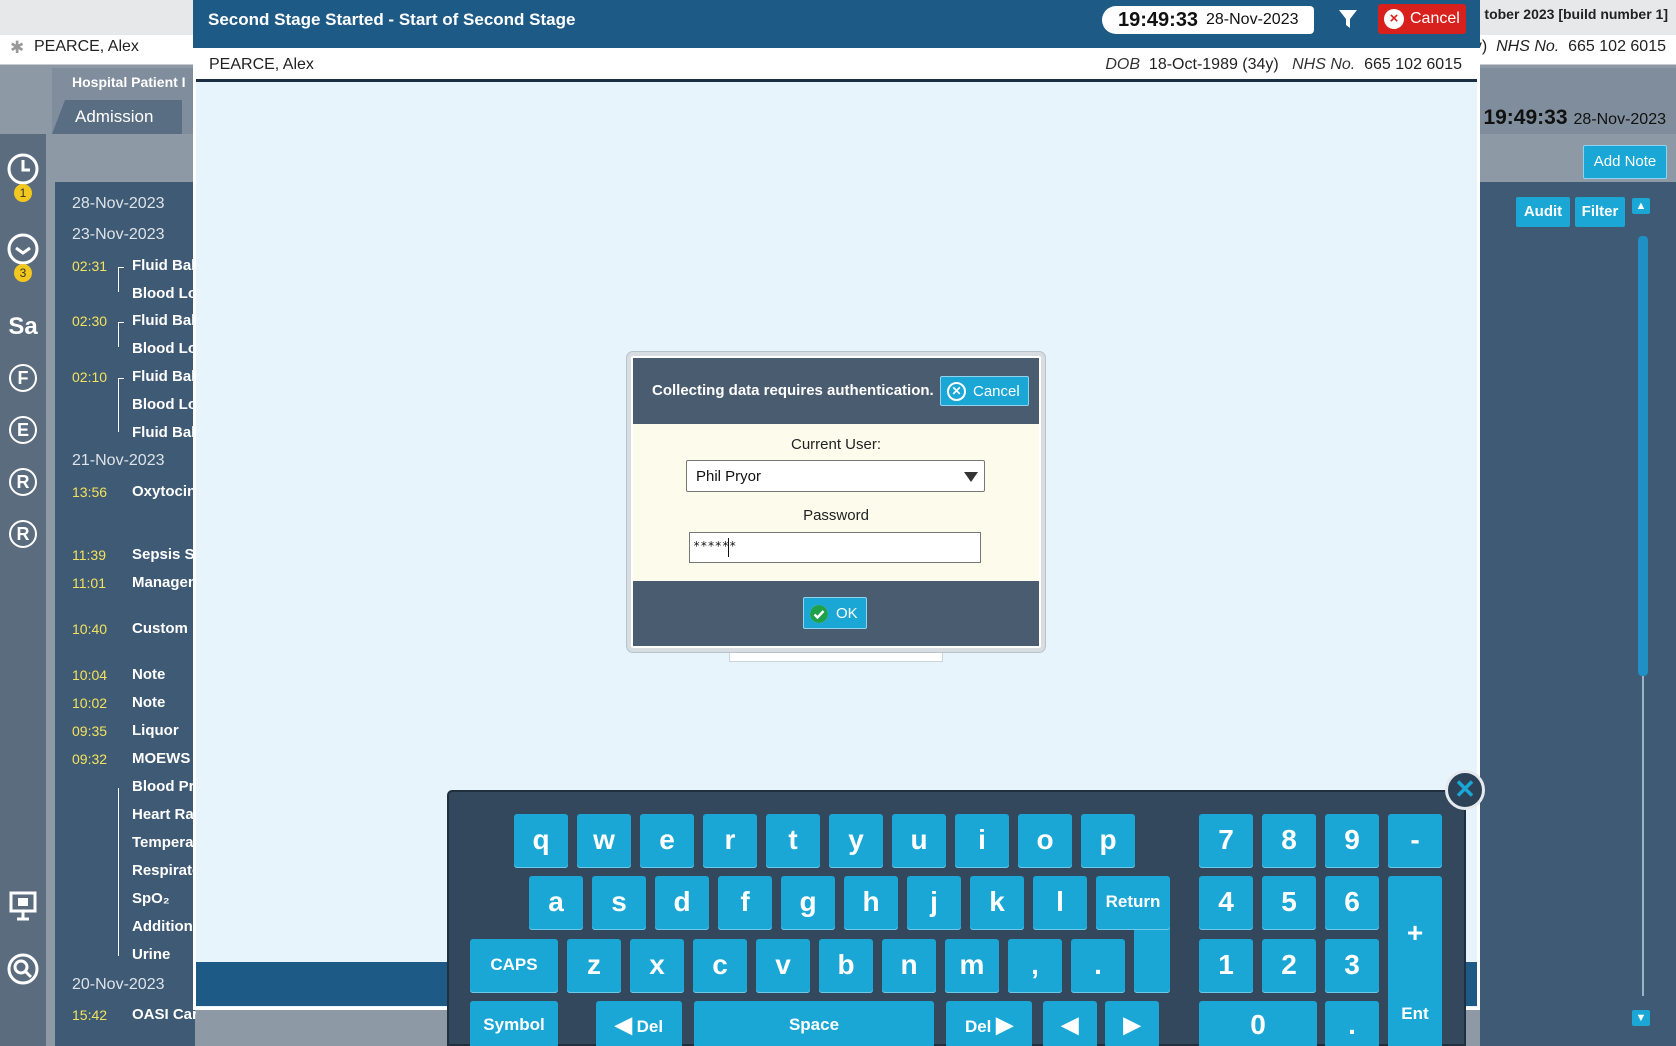 This screenshot has width=1676, height=1046. What do you see at coordinates (1226, 966) in the screenshot?
I see `key-num-1: 1` at bounding box center [1226, 966].